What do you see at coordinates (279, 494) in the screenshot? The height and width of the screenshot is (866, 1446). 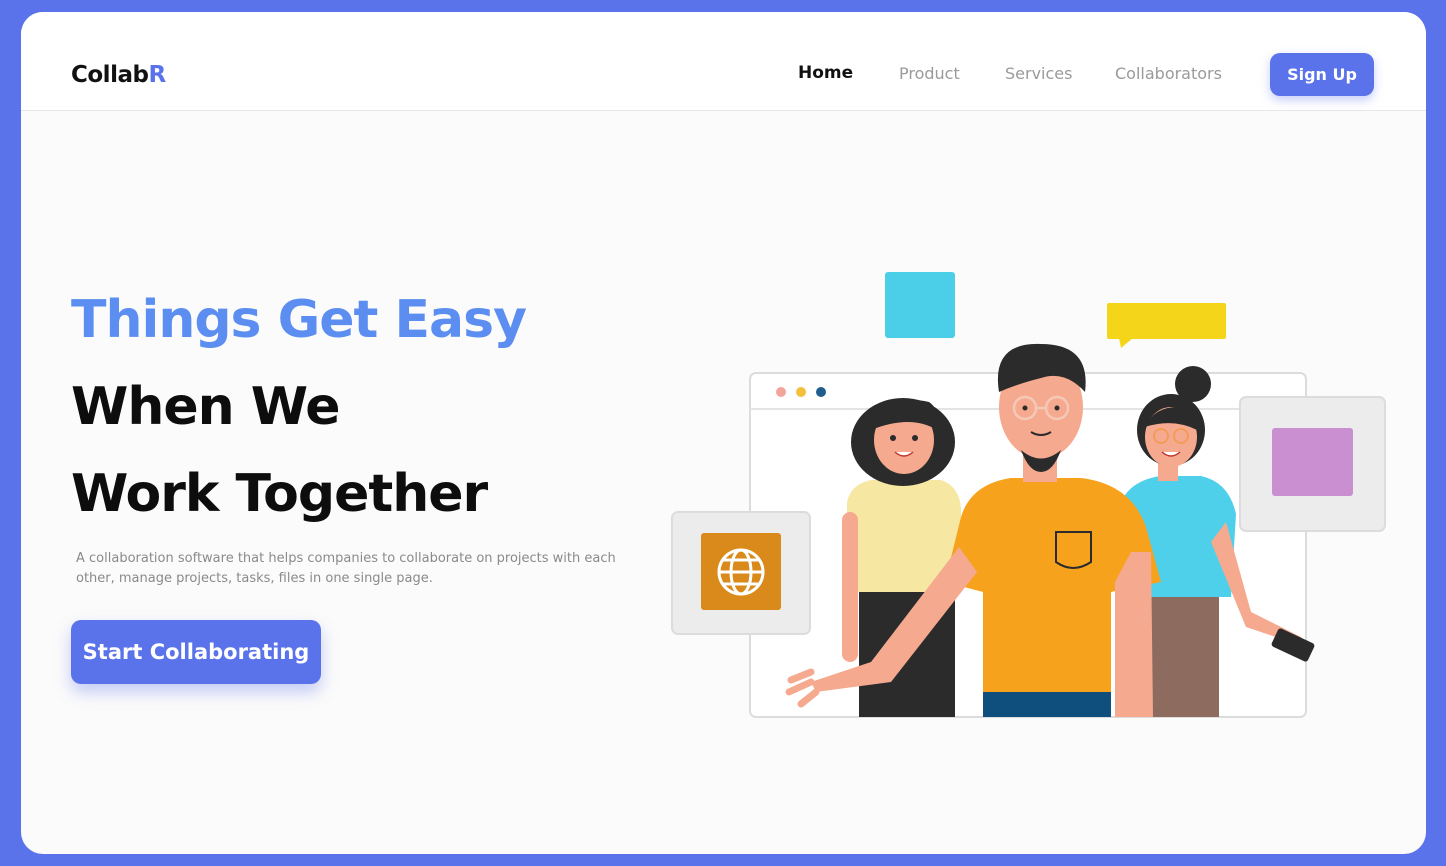 I see `hero-heading-line-3: Work Together` at bounding box center [279, 494].